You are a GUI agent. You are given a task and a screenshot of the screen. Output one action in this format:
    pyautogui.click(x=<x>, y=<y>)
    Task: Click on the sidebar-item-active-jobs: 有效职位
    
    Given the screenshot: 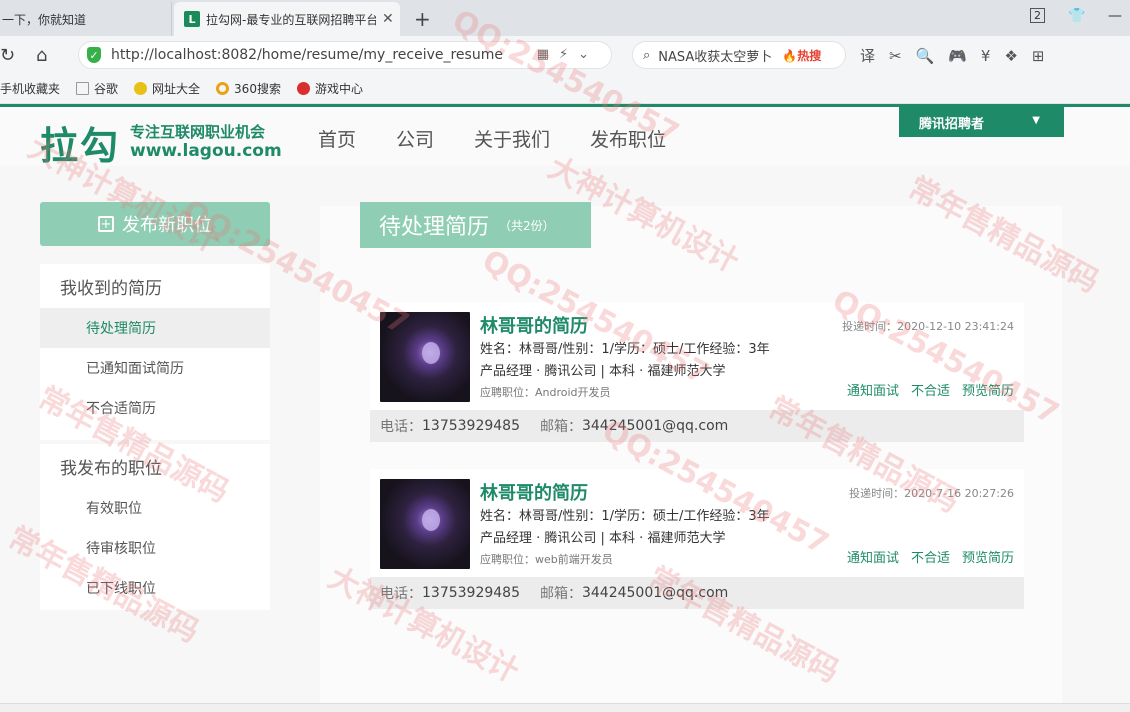 What is the action you would take?
    pyautogui.click(x=155, y=508)
    